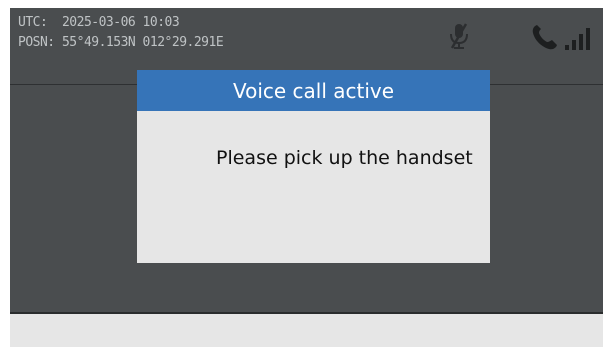  What do you see at coordinates (544, 37) in the screenshot?
I see `phone-icon` at bounding box center [544, 37].